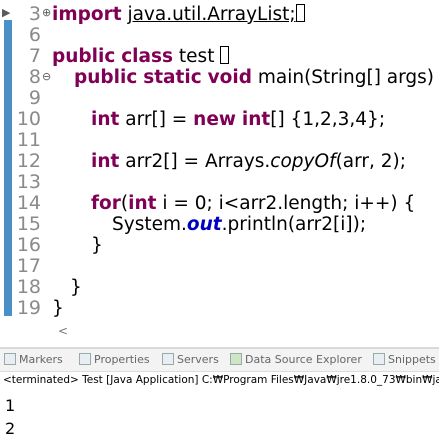 The image size is (439, 445). Describe the element at coordinates (172, 77) in the screenshot. I see `keyword: static` at that location.